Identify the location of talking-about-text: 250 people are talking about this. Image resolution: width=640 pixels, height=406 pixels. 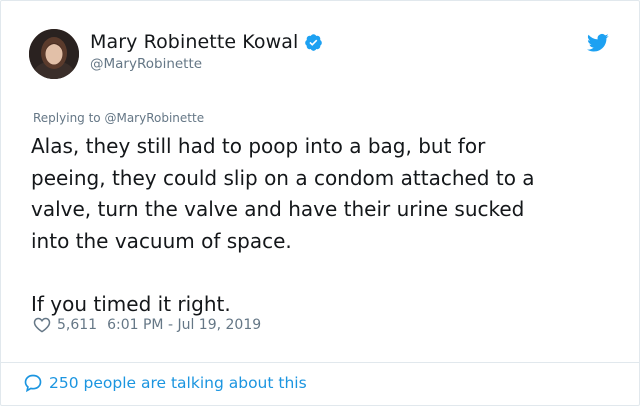
(178, 383).